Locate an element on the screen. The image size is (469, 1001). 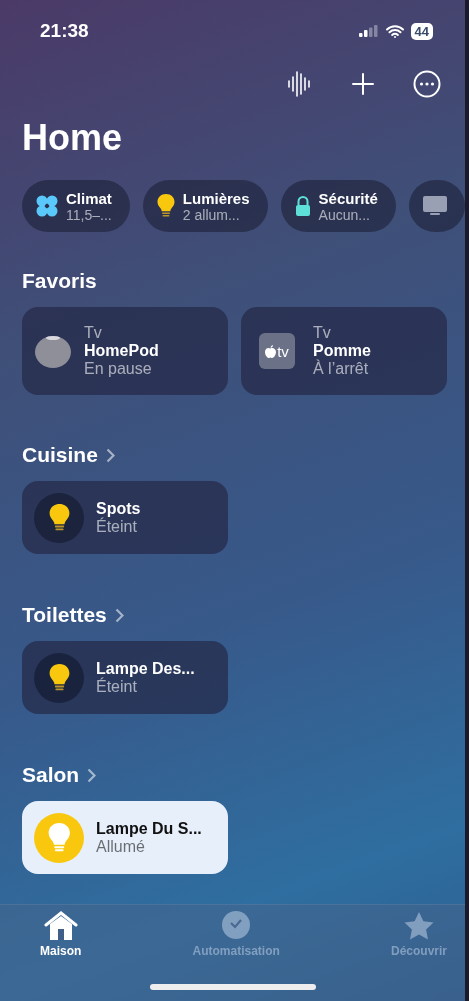
accessory-tile: Spots Éteint is located at coordinates (125, 517).